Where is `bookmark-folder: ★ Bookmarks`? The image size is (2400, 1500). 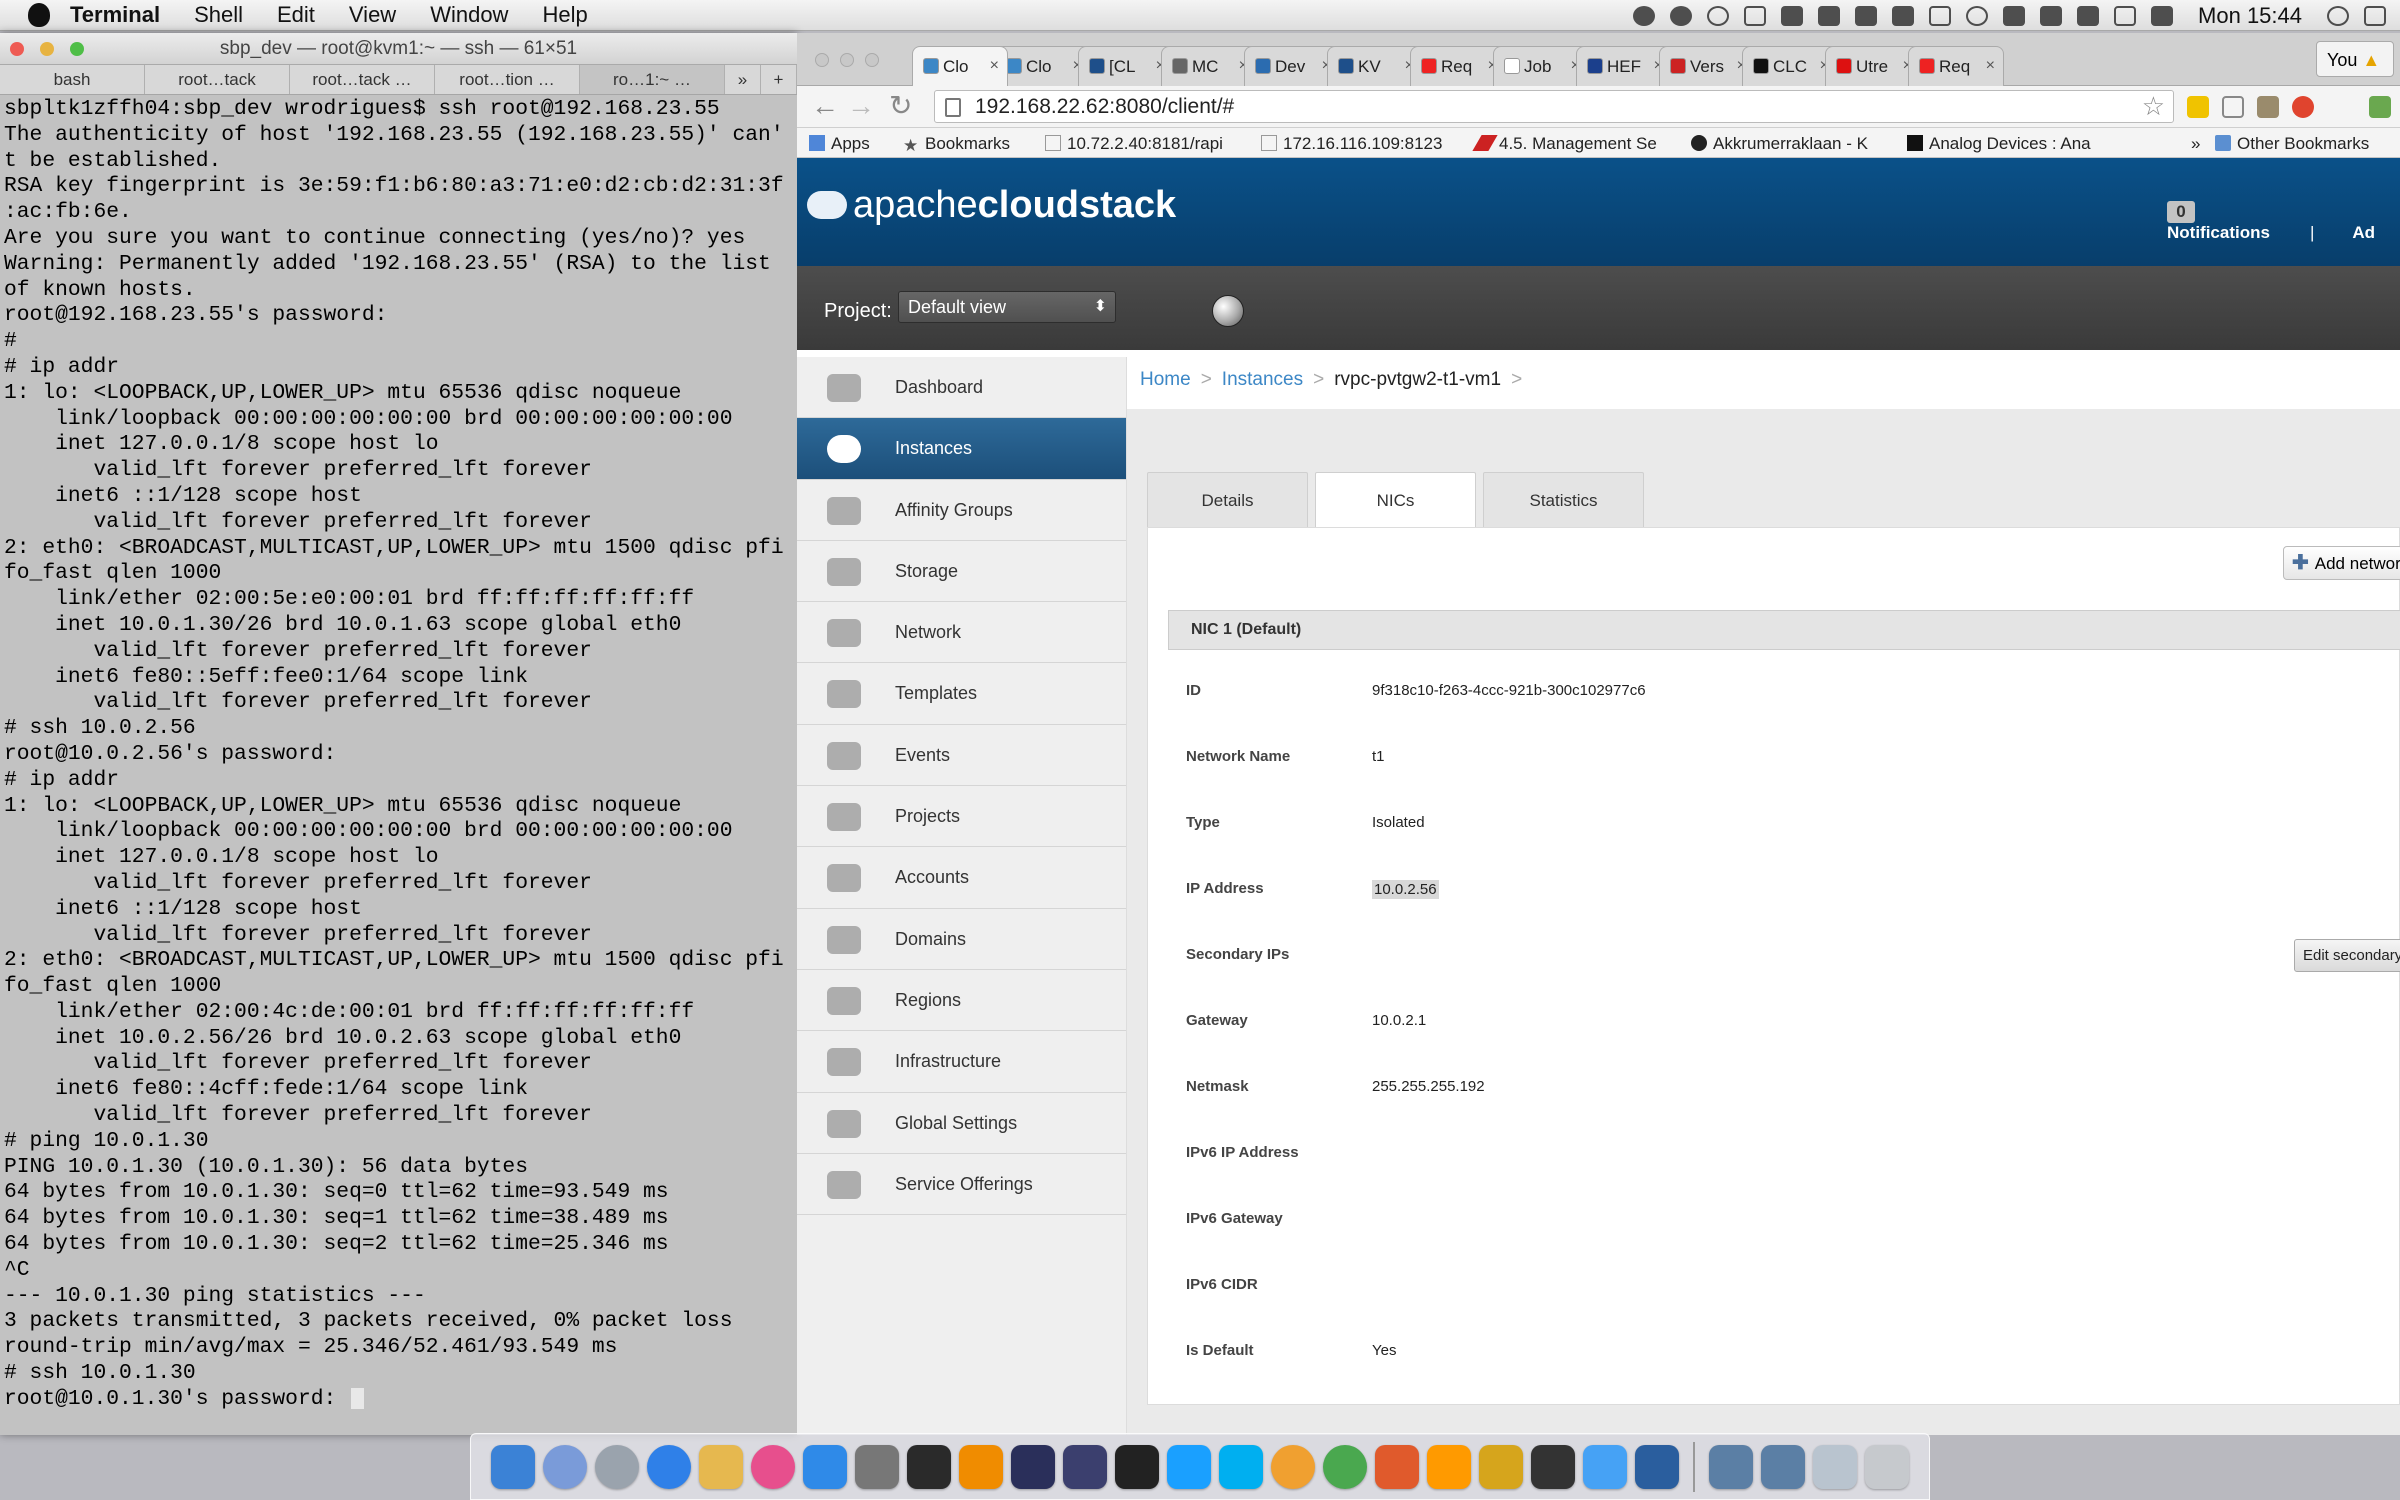
bookmark-folder: ★ Bookmarks is located at coordinates (956, 144).